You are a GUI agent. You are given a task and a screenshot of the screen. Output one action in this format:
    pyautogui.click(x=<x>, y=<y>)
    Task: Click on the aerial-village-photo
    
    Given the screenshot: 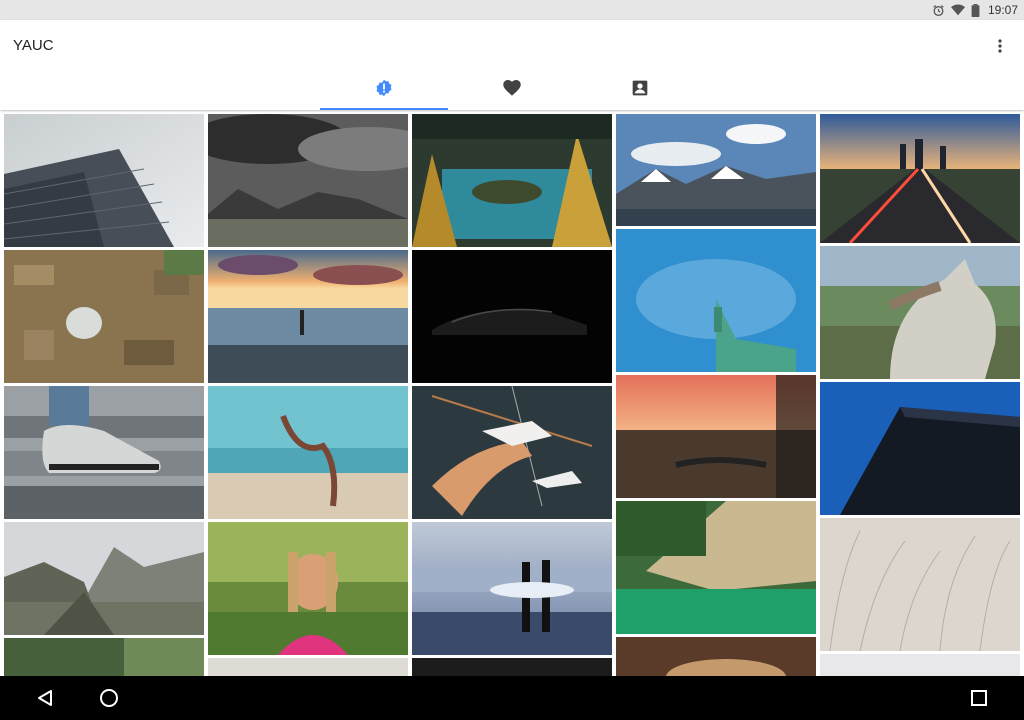 What is the action you would take?
    pyautogui.click(x=104, y=316)
    